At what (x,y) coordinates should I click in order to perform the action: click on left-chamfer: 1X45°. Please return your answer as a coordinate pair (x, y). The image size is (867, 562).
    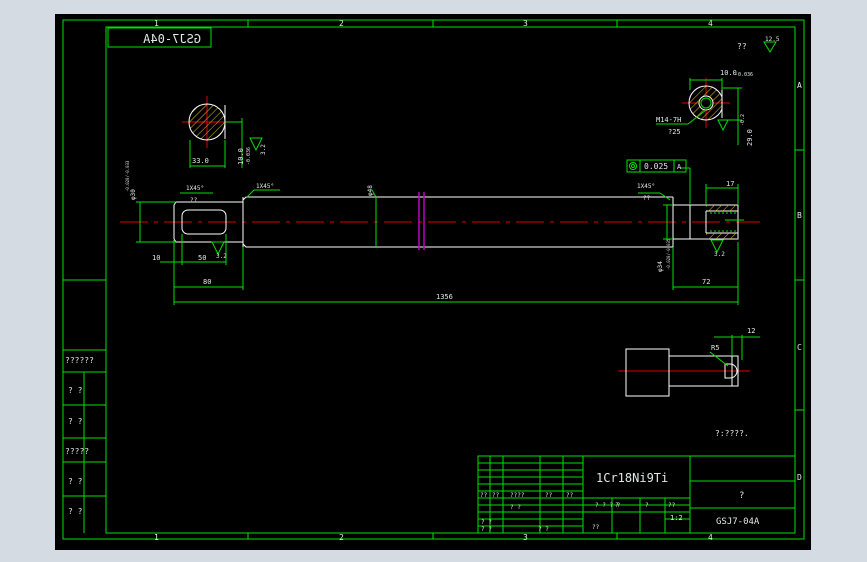
    Looking at the image, I should click on (195, 188).